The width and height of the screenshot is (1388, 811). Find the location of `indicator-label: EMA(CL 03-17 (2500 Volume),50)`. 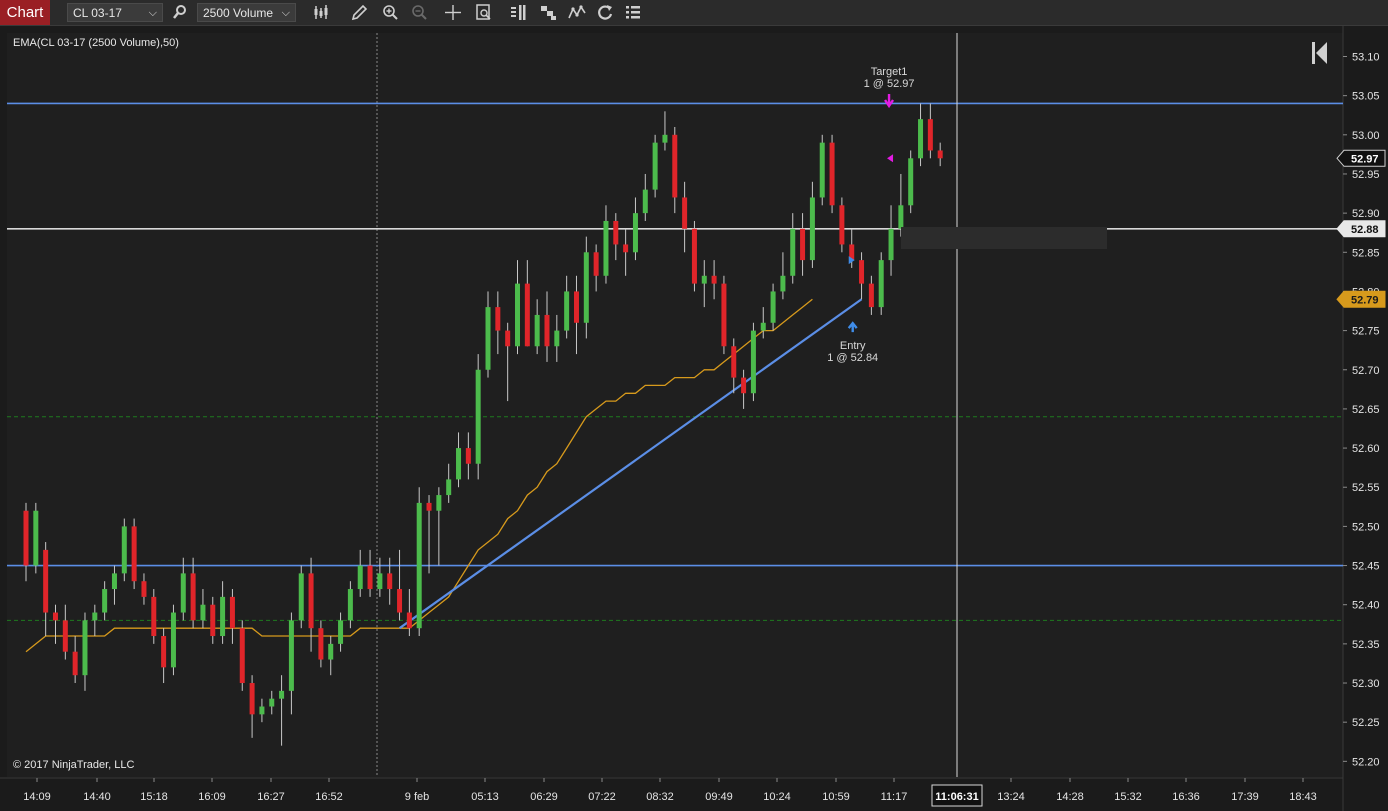

indicator-label: EMA(CL 03-17 (2500 Volume),50) is located at coordinates (96, 43).